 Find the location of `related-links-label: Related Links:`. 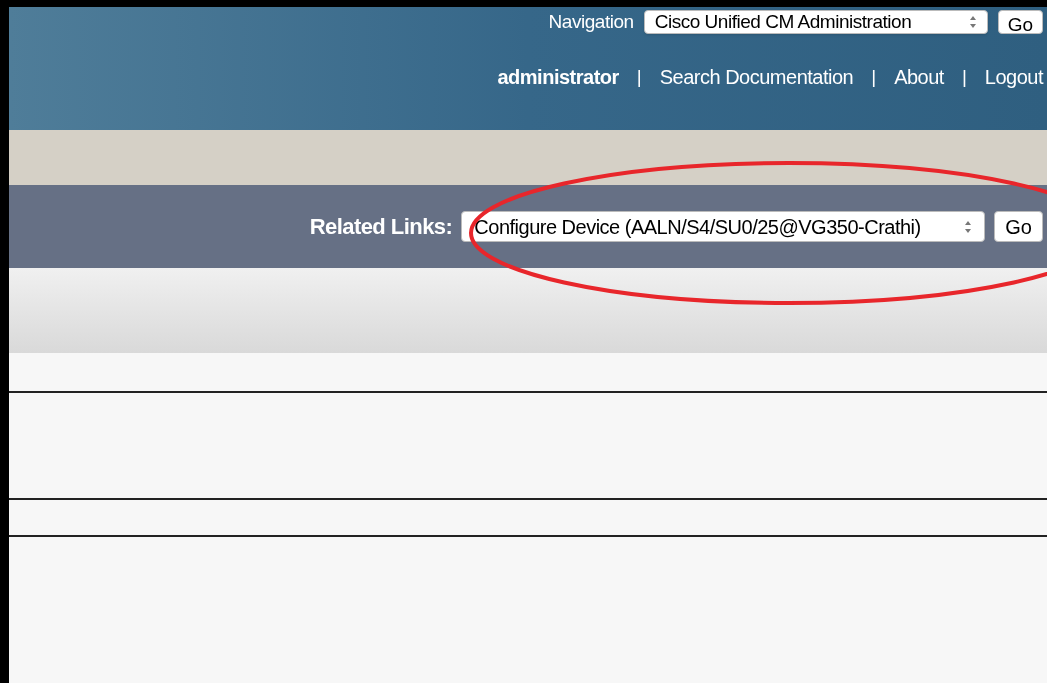

related-links-label: Related Links: is located at coordinates (381, 227).